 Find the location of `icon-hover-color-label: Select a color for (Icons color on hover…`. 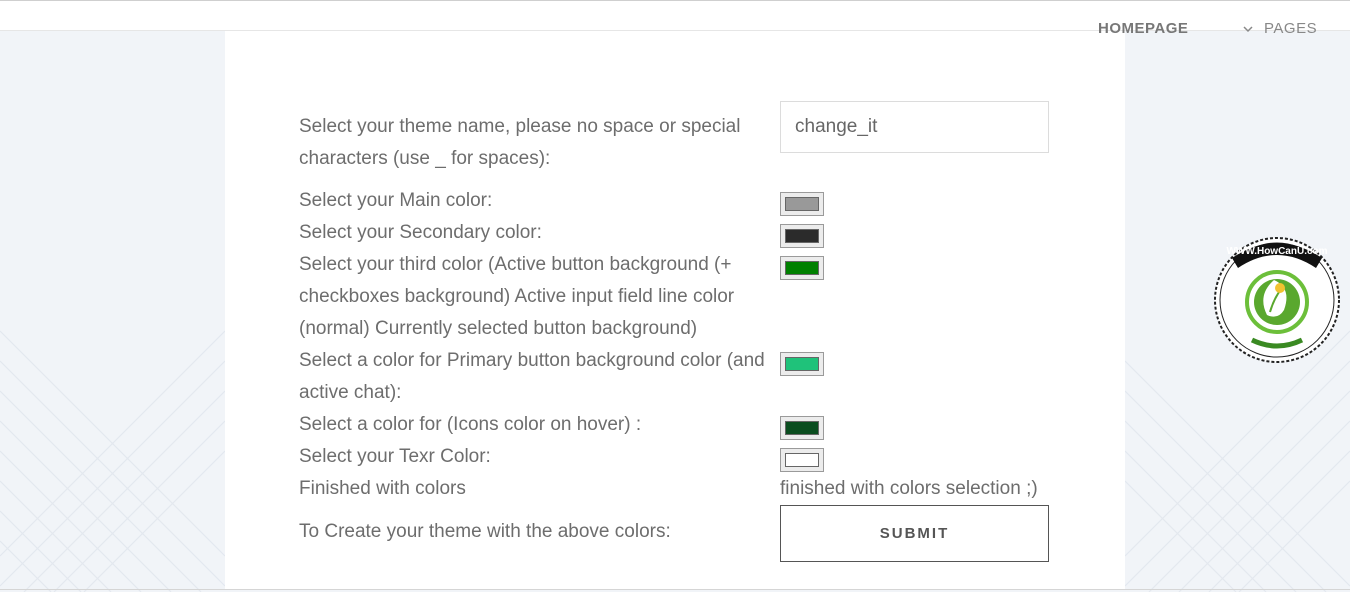

icon-hover-color-label: Select a color for (Icons color on hover… is located at coordinates (470, 424).